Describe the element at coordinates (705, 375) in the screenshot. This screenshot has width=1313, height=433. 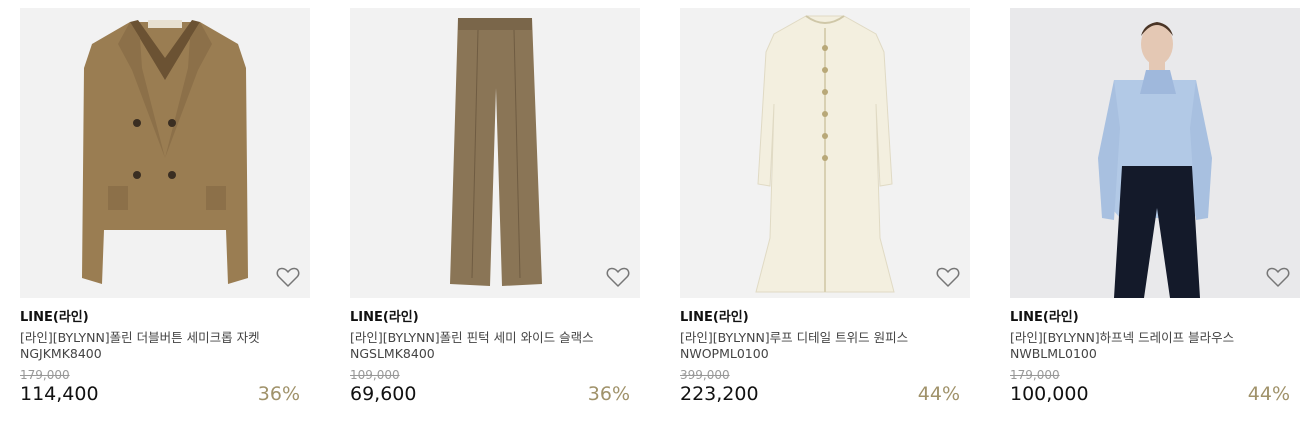
I see `original-price: 399,000` at that location.